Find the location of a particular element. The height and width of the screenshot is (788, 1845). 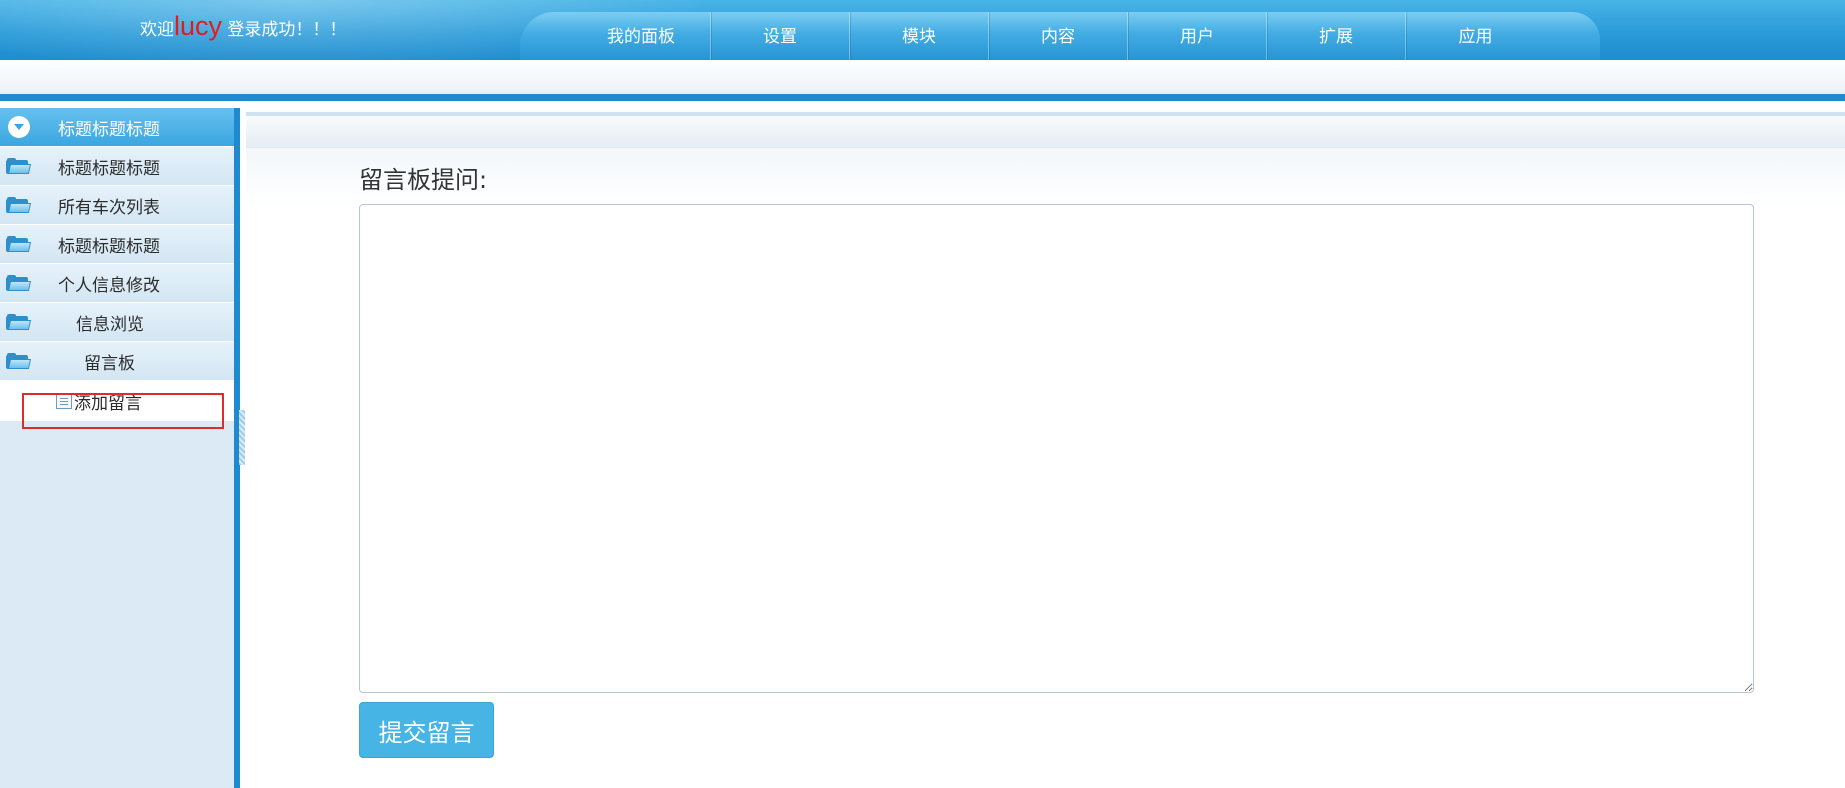

nav-item-dashboard: 我的面板 is located at coordinates (641, 36).